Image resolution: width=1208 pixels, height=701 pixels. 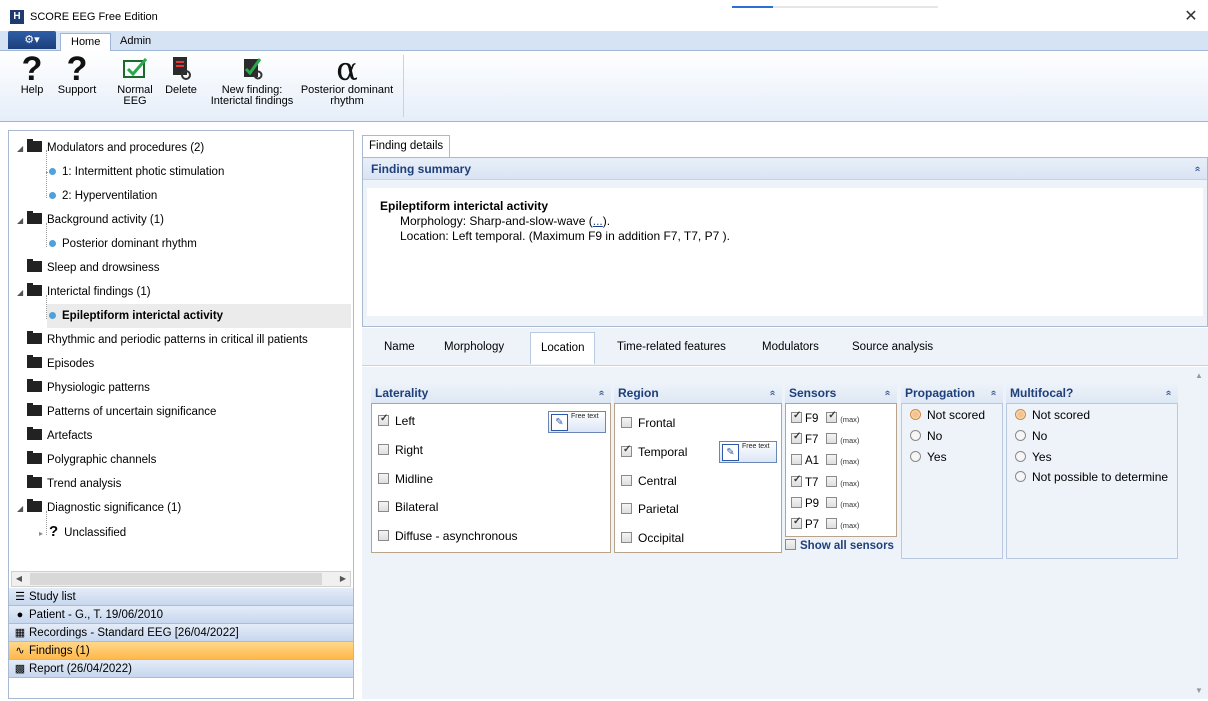 I want to click on tree-item-sleep: Sleep and drowsiness, so click(x=93, y=268).